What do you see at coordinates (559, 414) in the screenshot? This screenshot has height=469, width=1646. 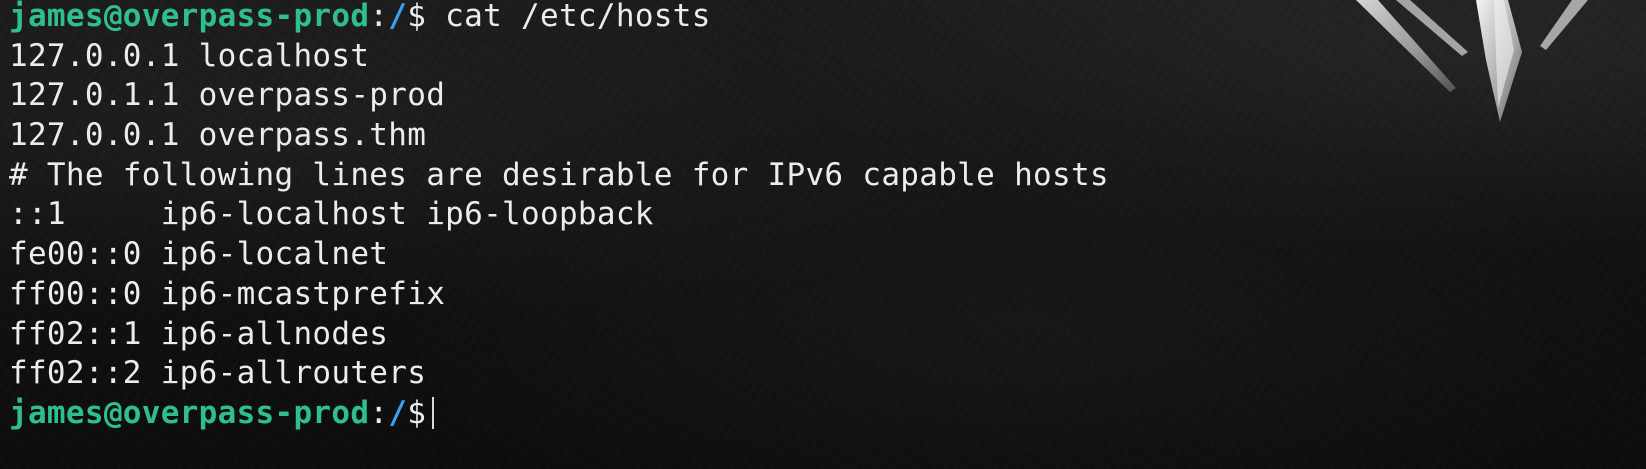 I see `prompt-line: james@overpass-prod:/$` at bounding box center [559, 414].